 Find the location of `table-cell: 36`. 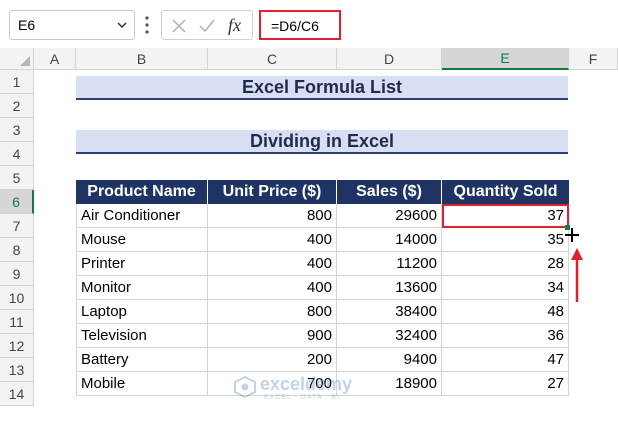

table-cell: 36 is located at coordinates (505, 336).